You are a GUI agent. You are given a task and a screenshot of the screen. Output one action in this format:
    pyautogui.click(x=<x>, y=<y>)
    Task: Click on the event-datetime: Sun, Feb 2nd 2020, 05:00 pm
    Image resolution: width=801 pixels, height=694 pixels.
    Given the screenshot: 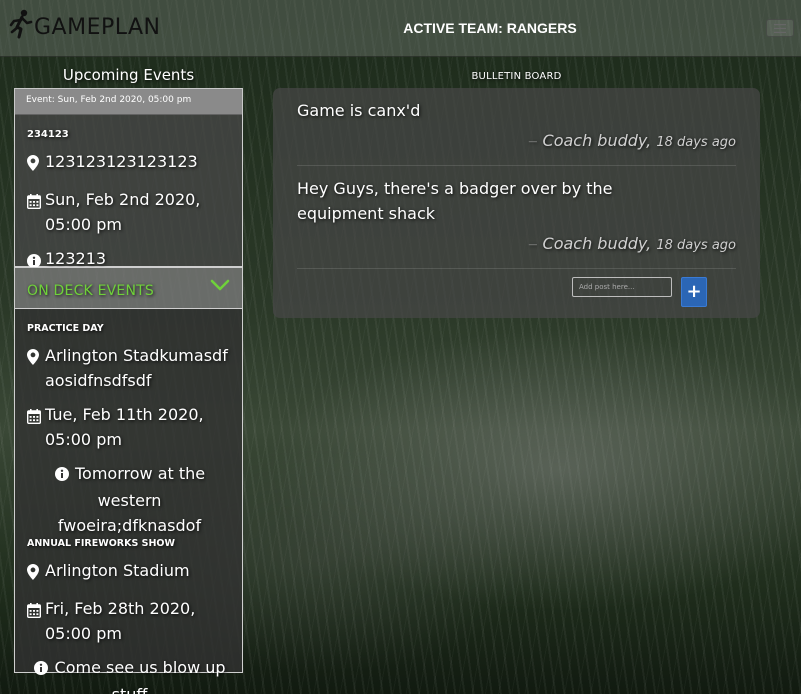 What is the action you would take?
    pyautogui.click(x=134, y=212)
    